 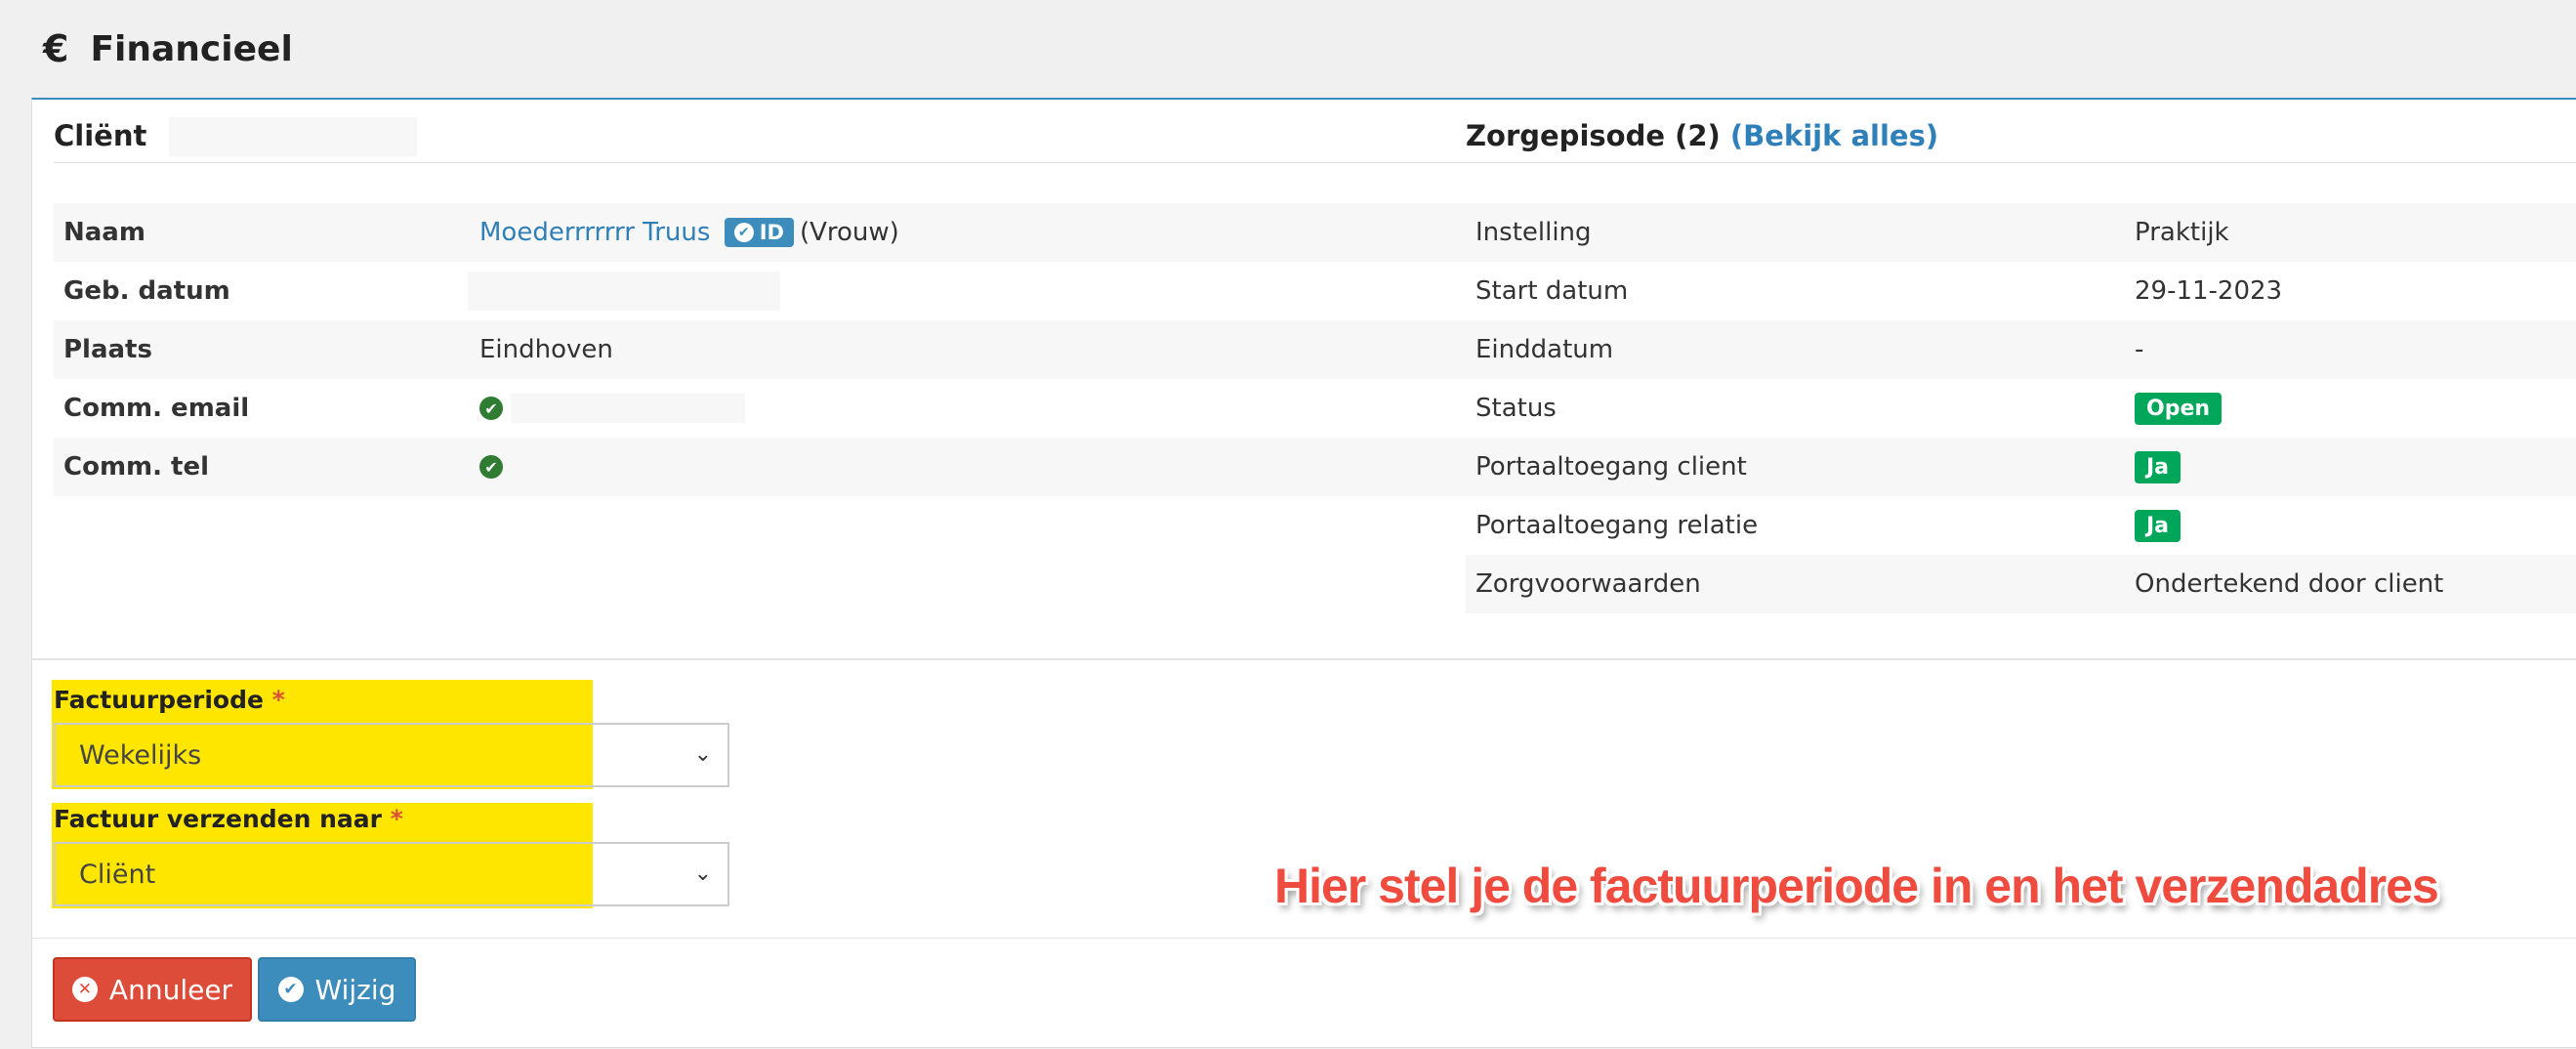 I want to click on status-label: Status, so click(x=1795, y=409).